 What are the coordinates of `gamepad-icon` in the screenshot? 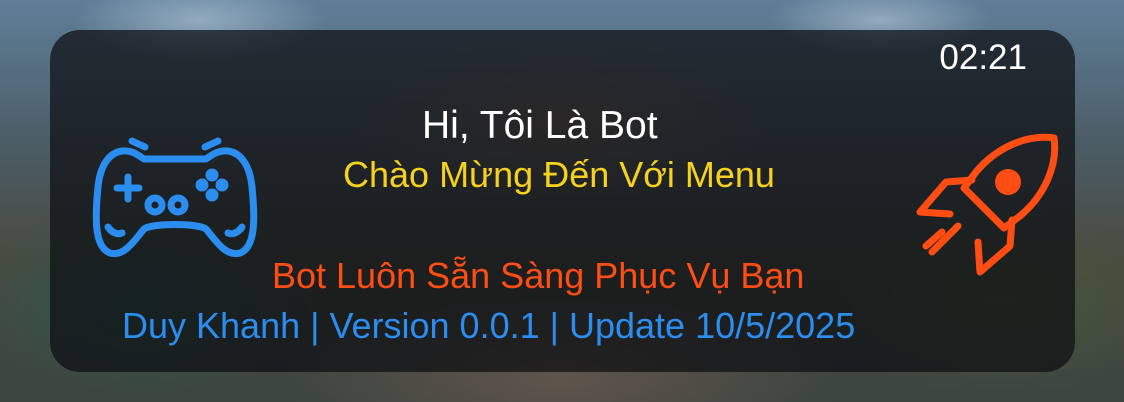 It's located at (175, 197).